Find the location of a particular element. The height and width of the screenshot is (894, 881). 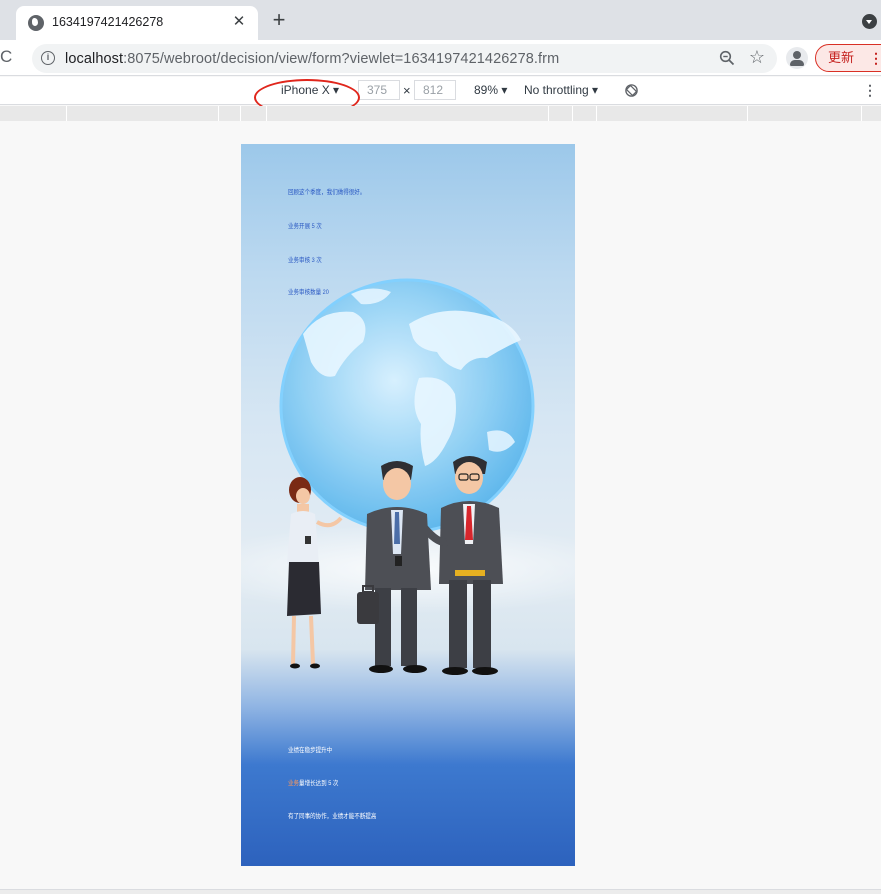

throttling-select: No throttling ▾ is located at coordinates (561, 90).